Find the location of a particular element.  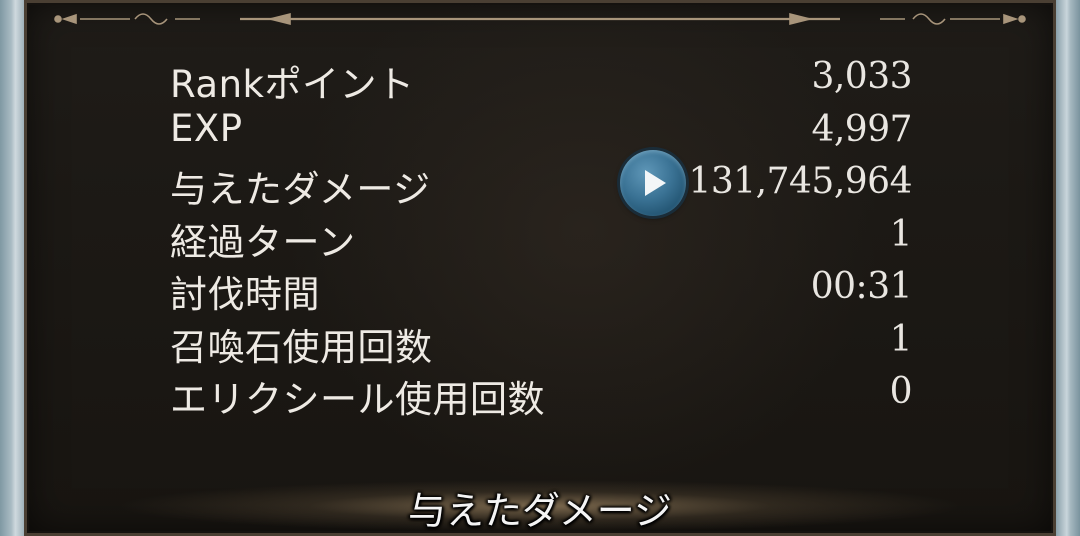

summons-value: 1 is located at coordinates (901, 339).